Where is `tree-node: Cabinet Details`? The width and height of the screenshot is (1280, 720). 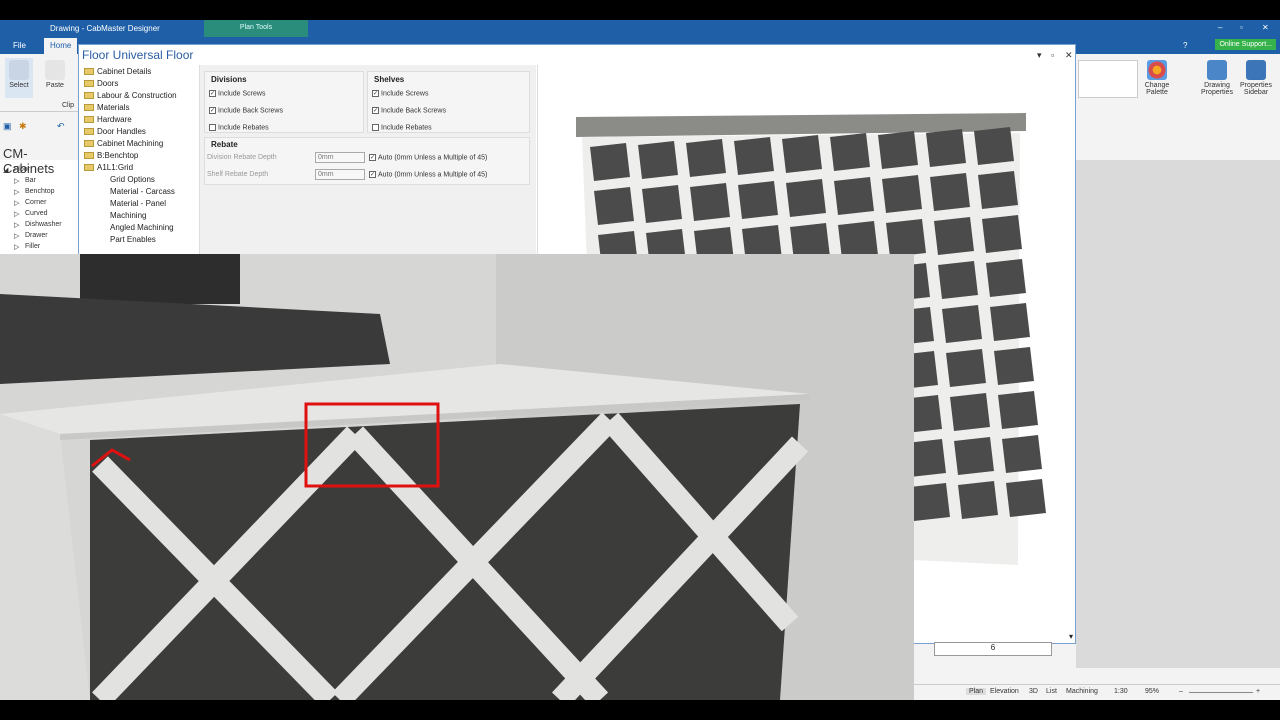 tree-node: Cabinet Details is located at coordinates (117, 71).